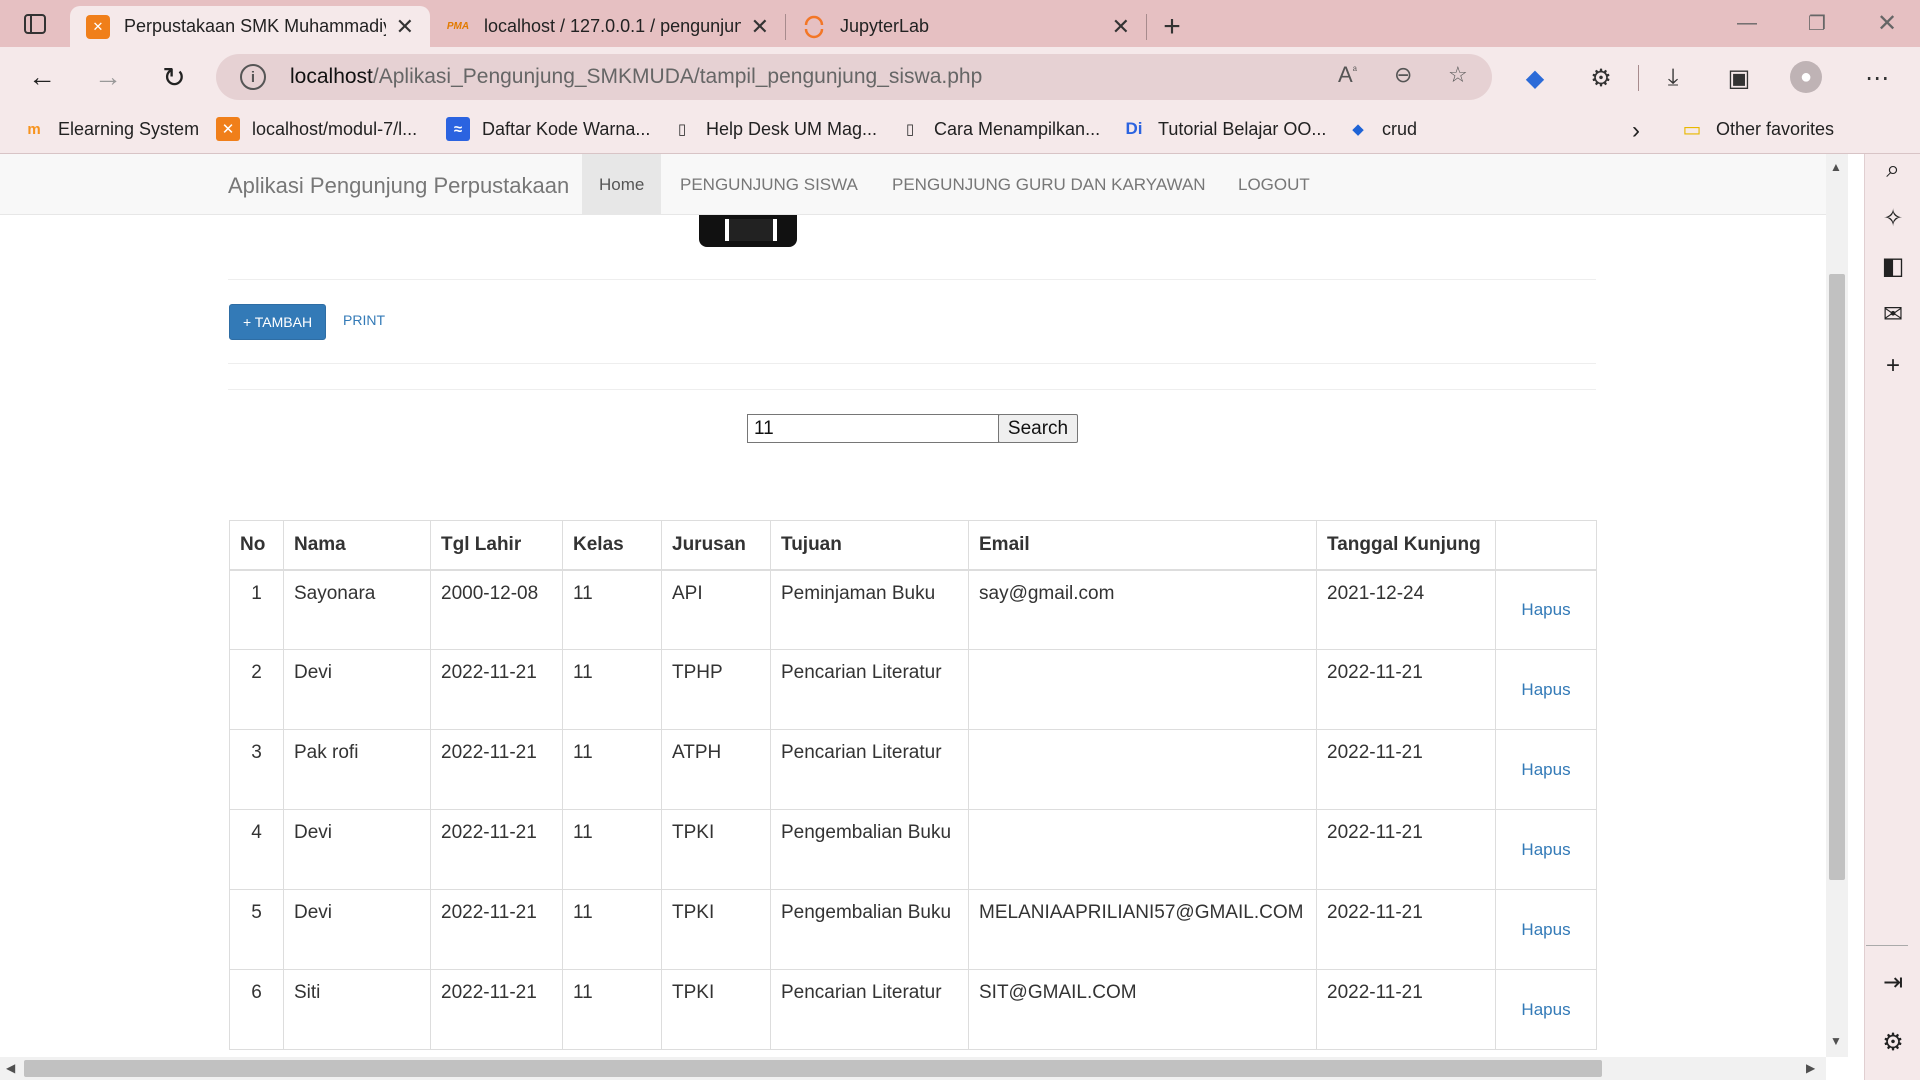 This screenshot has width=1920, height=1080. What do you see at coordinates (1535, 78) in the screenshot?
I see `extension-shield-icon: ◆` at bounding box center [1535, 78].